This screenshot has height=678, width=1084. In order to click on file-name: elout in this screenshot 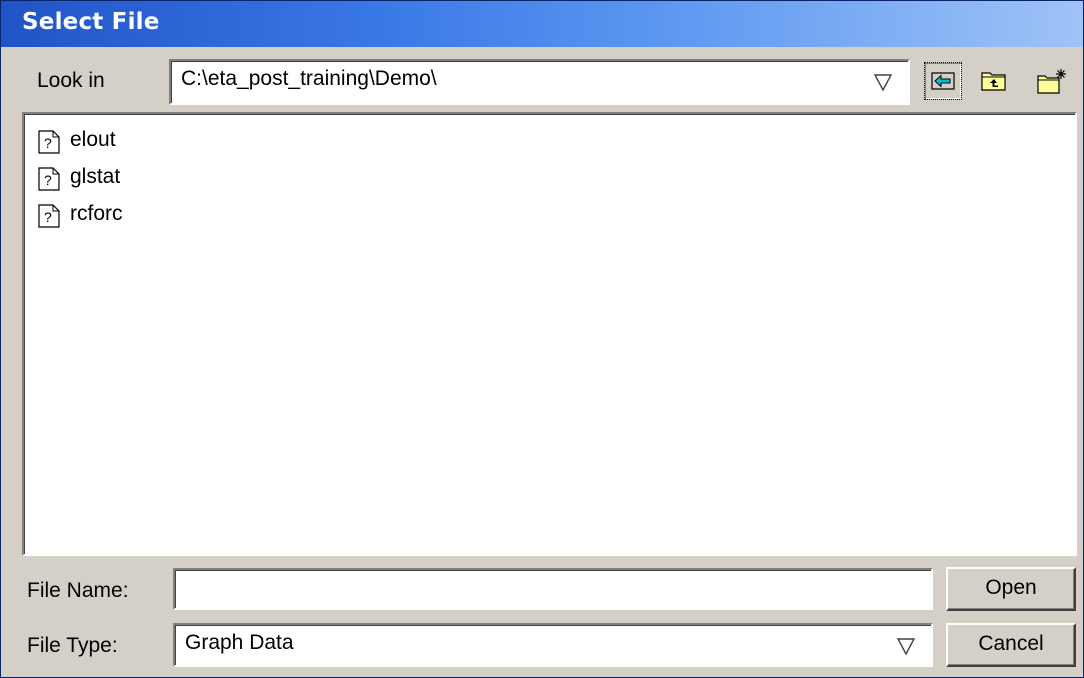, I will do `click(93, 139)`.